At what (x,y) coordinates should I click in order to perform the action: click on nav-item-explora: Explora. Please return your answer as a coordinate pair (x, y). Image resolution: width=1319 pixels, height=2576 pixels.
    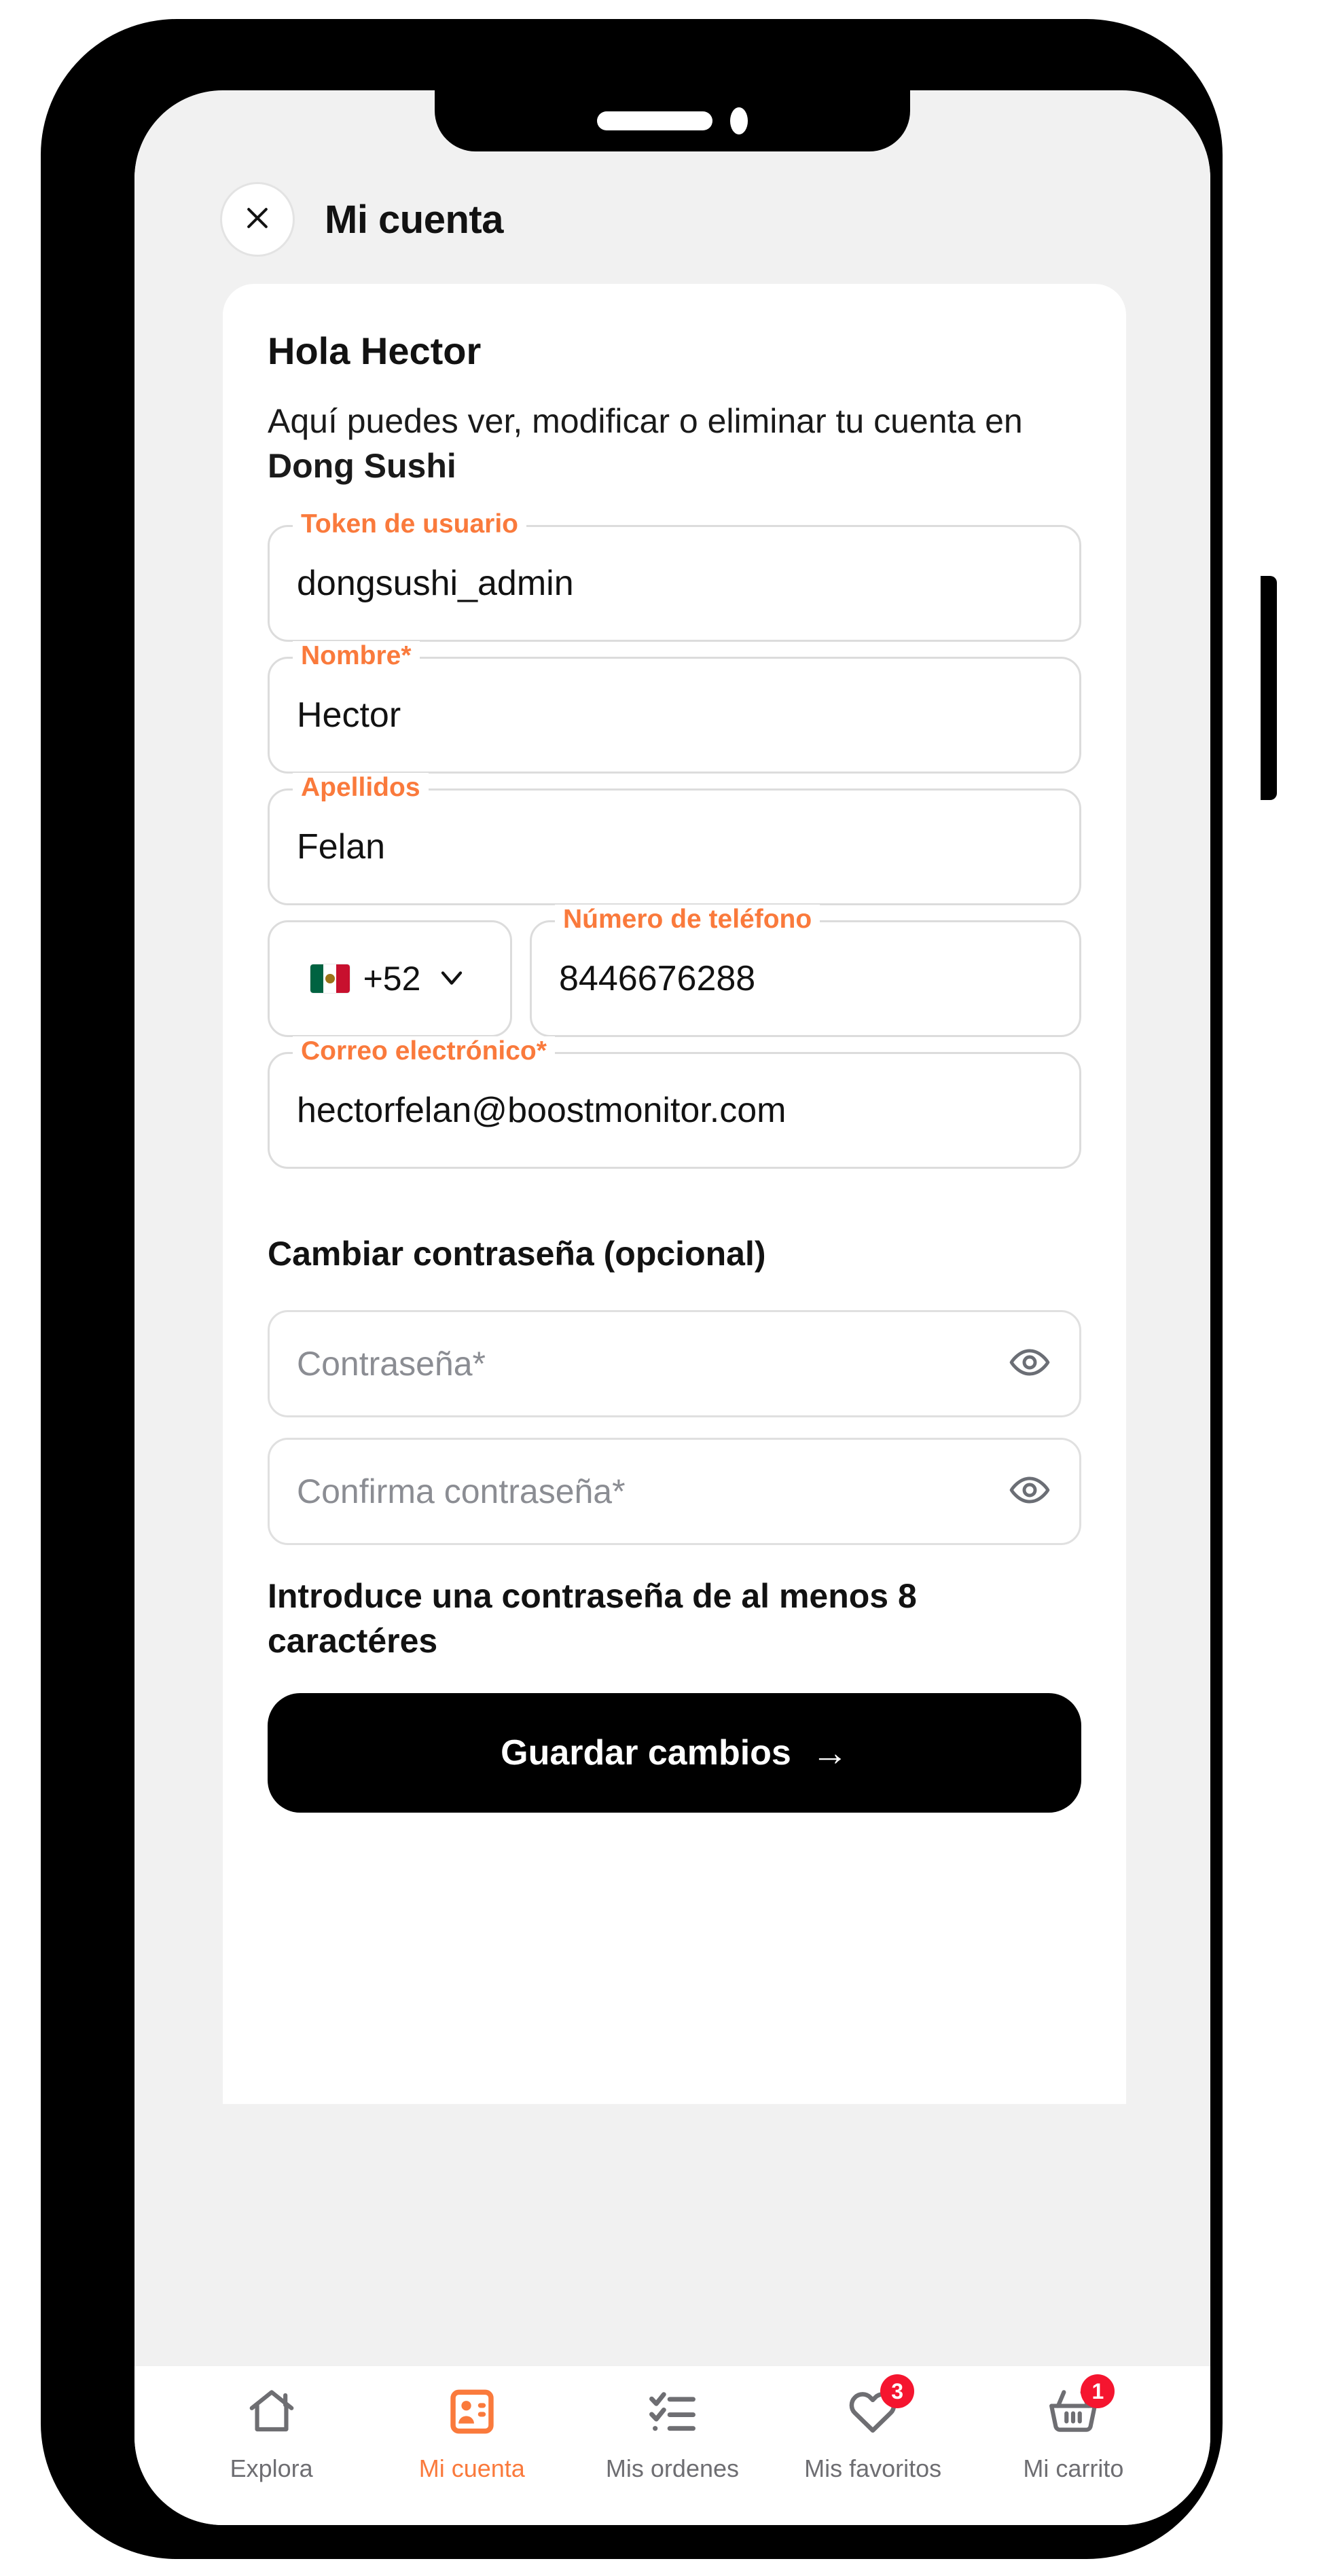
    Looking at the image, I should click on (272, 2433).